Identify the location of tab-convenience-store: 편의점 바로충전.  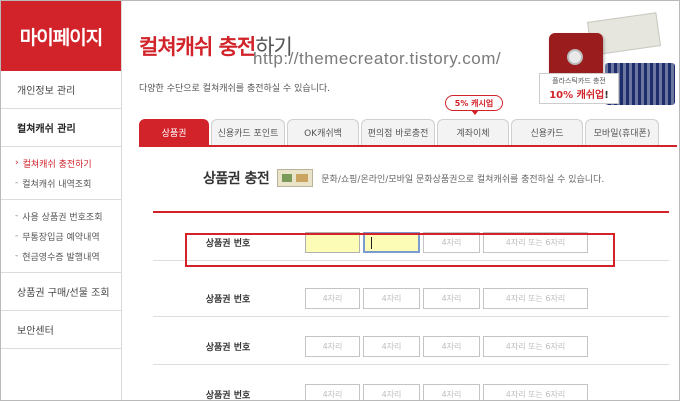
(398, 132).